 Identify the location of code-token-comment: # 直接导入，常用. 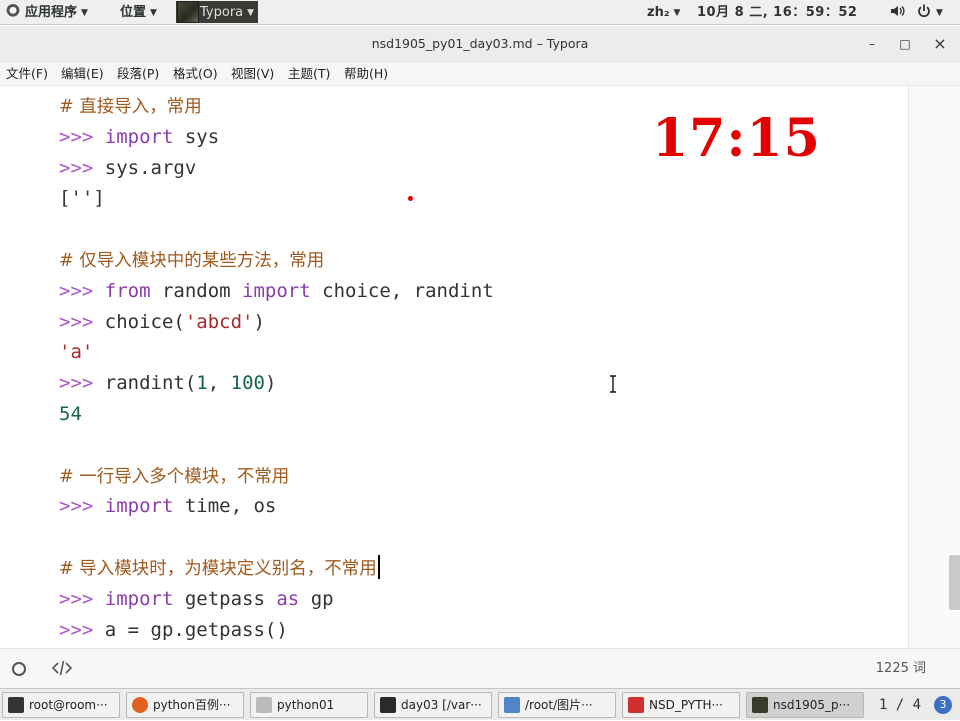
(130, 107).